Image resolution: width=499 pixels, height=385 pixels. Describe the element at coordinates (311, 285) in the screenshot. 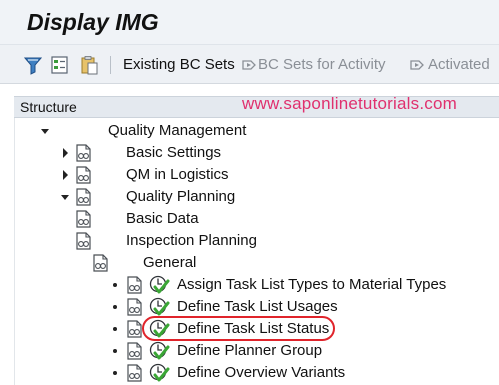

I see `tree-node-label: Assign Task List Types to Material Types` at that location.